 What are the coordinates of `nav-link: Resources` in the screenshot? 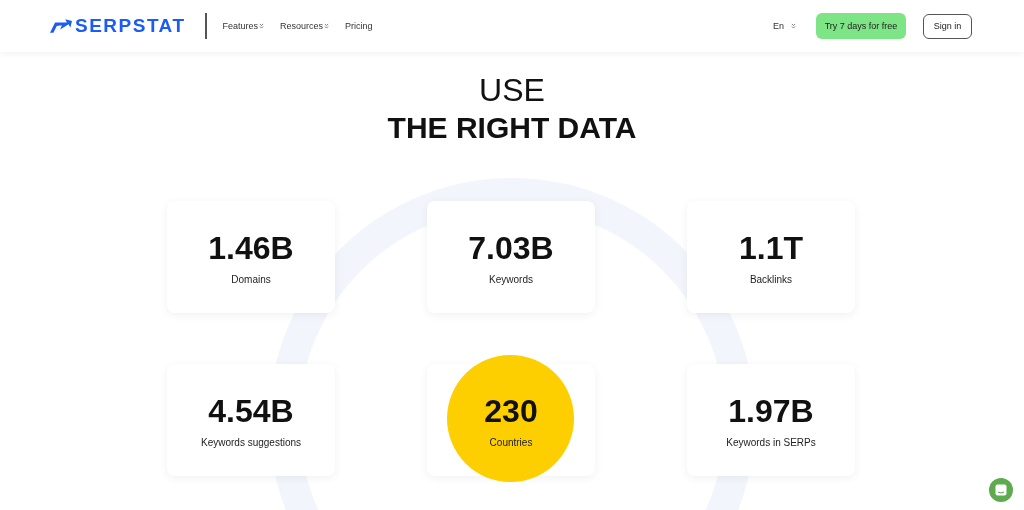 It's located at (305, 26).